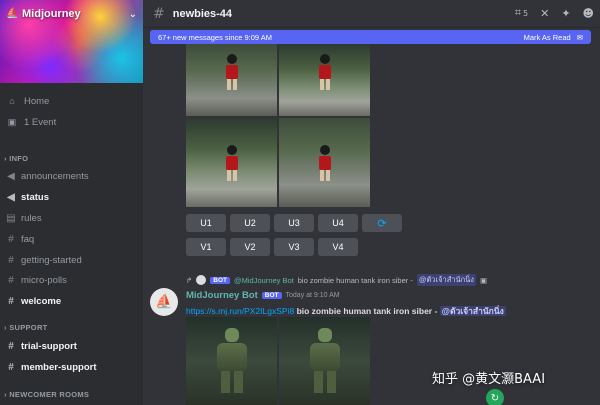 This screenshot has height=405, width=600. What do you see at coordinates (73, 346) in the screenshot?
I see `channel-trial-support: # trial-support` at bounding box center [73, 346].